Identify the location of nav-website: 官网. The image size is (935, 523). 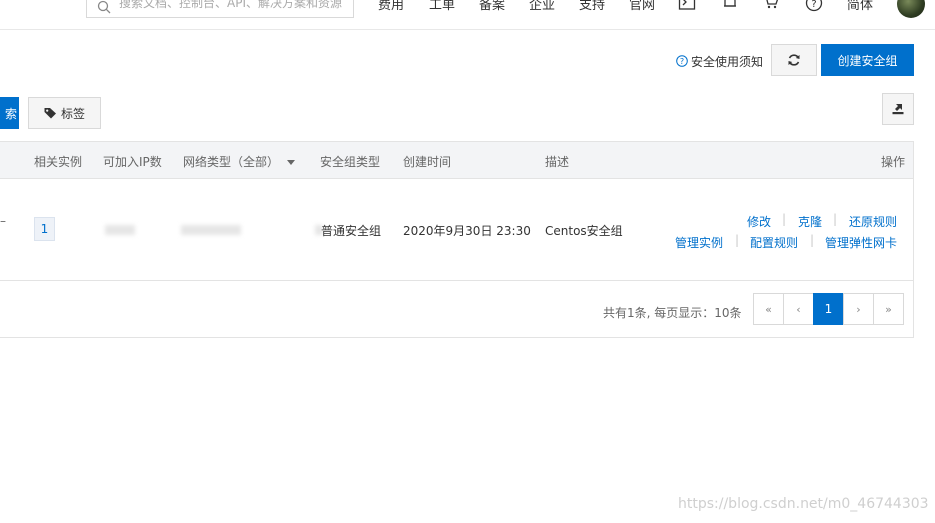
(642, 6).